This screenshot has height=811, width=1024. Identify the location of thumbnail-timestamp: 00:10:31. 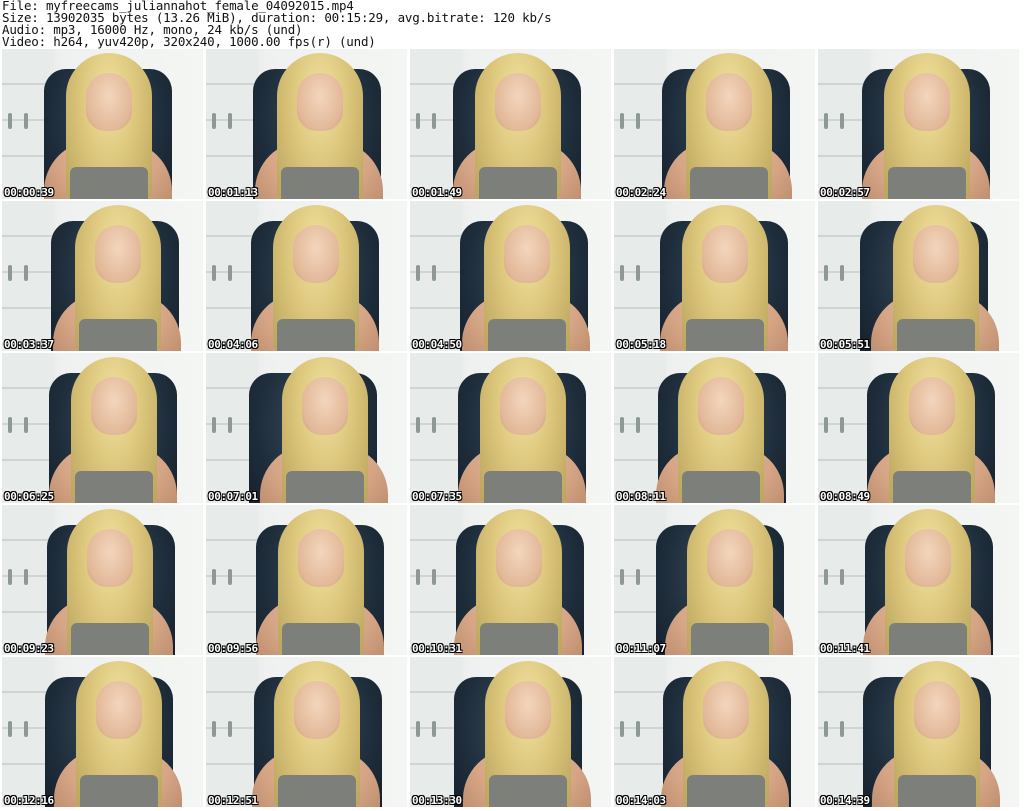
(437, 648).